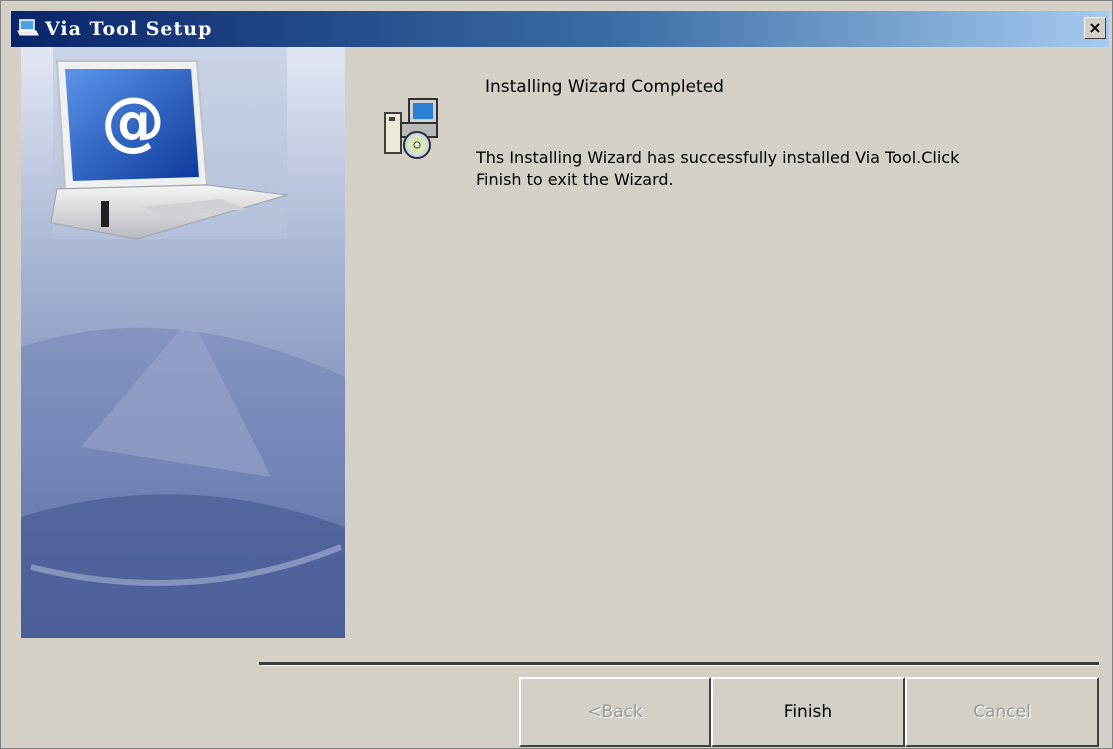 Image resolution: width=1113 pixels, height=749 pixels. What do you see at coordinates (679, 664) in the screenshot?
I see `separator-line` at bounding box center [679, 664].